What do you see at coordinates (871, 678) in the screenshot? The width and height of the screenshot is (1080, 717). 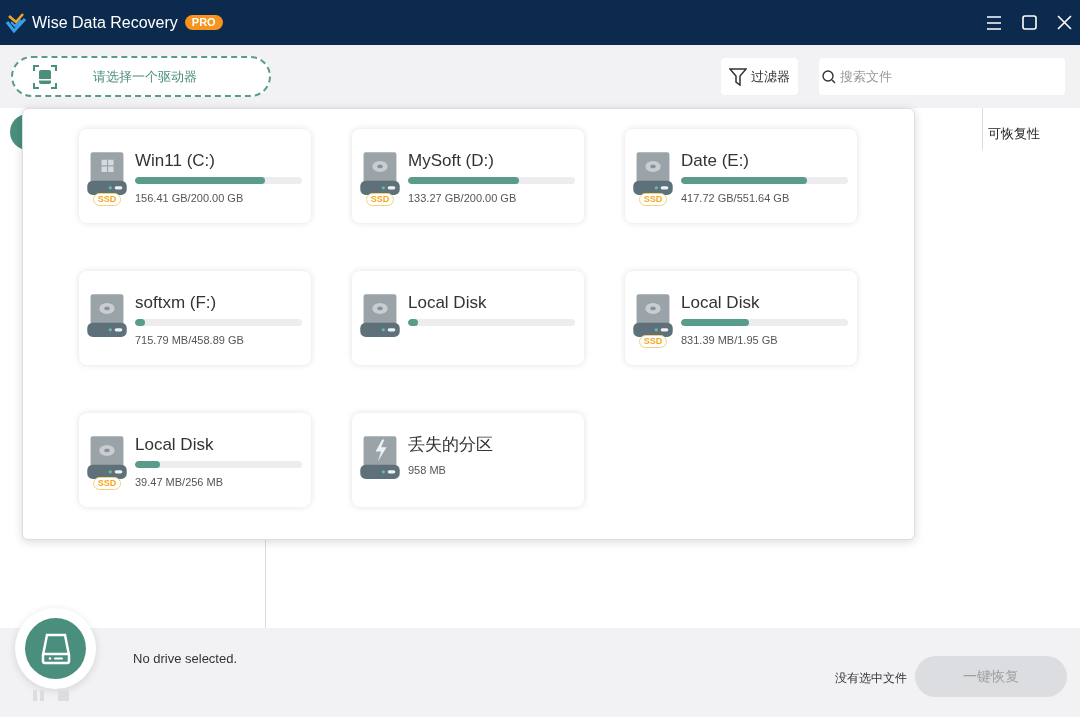 I see `selection-status: 没有选中文件` at bounding box center [871, 678].